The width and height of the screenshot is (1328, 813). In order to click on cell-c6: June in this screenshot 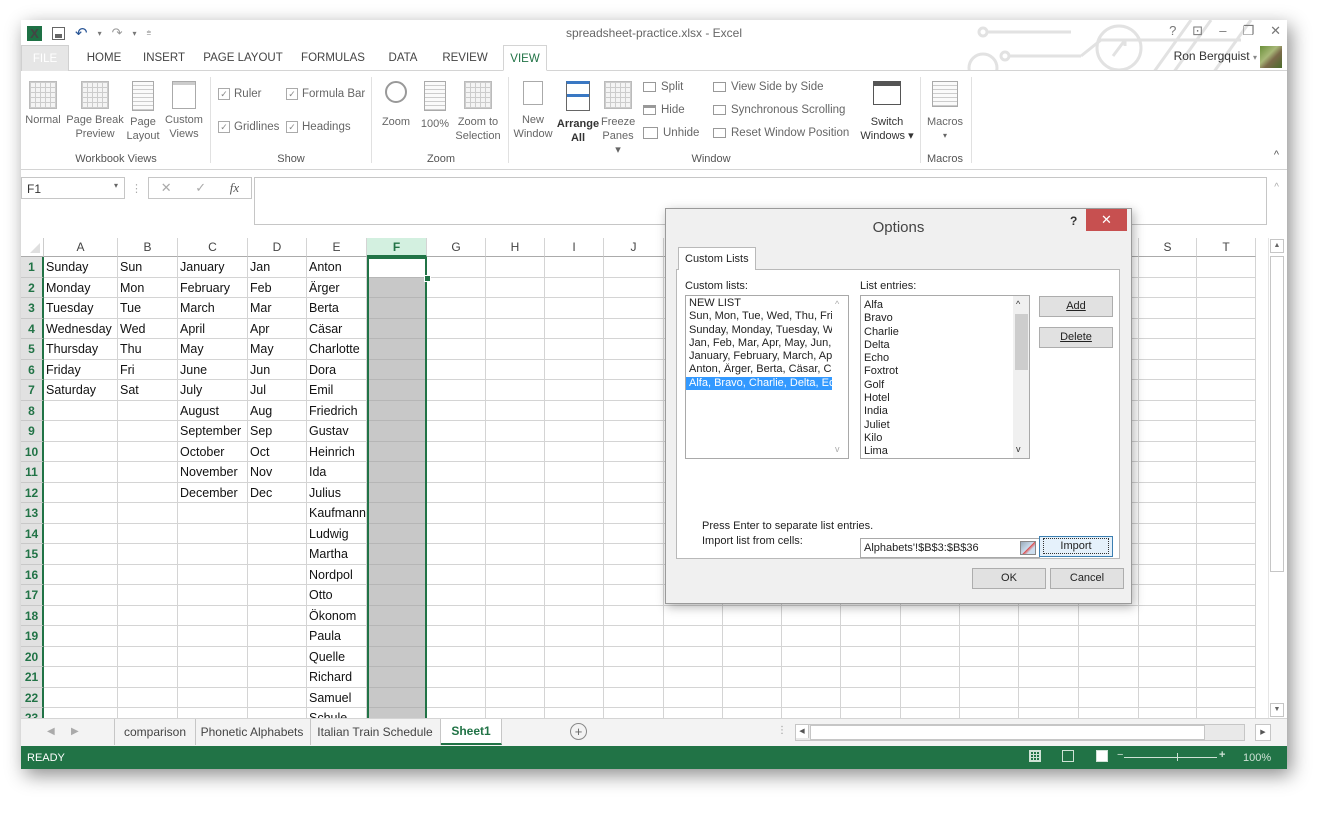, I will do `click(213, 369)`.